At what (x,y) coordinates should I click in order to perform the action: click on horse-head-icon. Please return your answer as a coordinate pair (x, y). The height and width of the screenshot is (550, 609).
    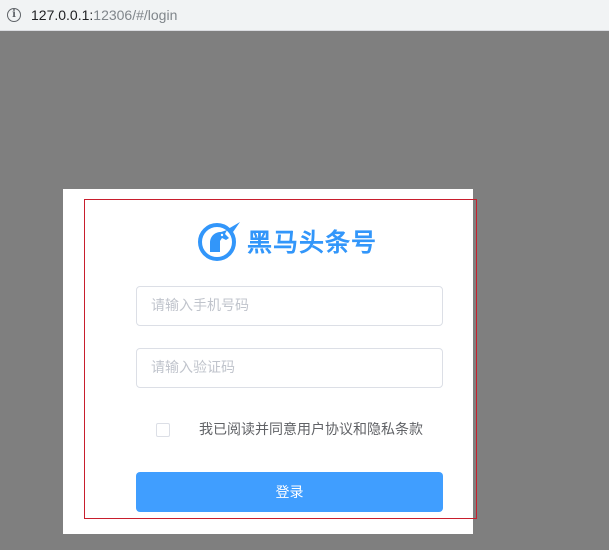
    Looking at the image, I should click on (219, 241).